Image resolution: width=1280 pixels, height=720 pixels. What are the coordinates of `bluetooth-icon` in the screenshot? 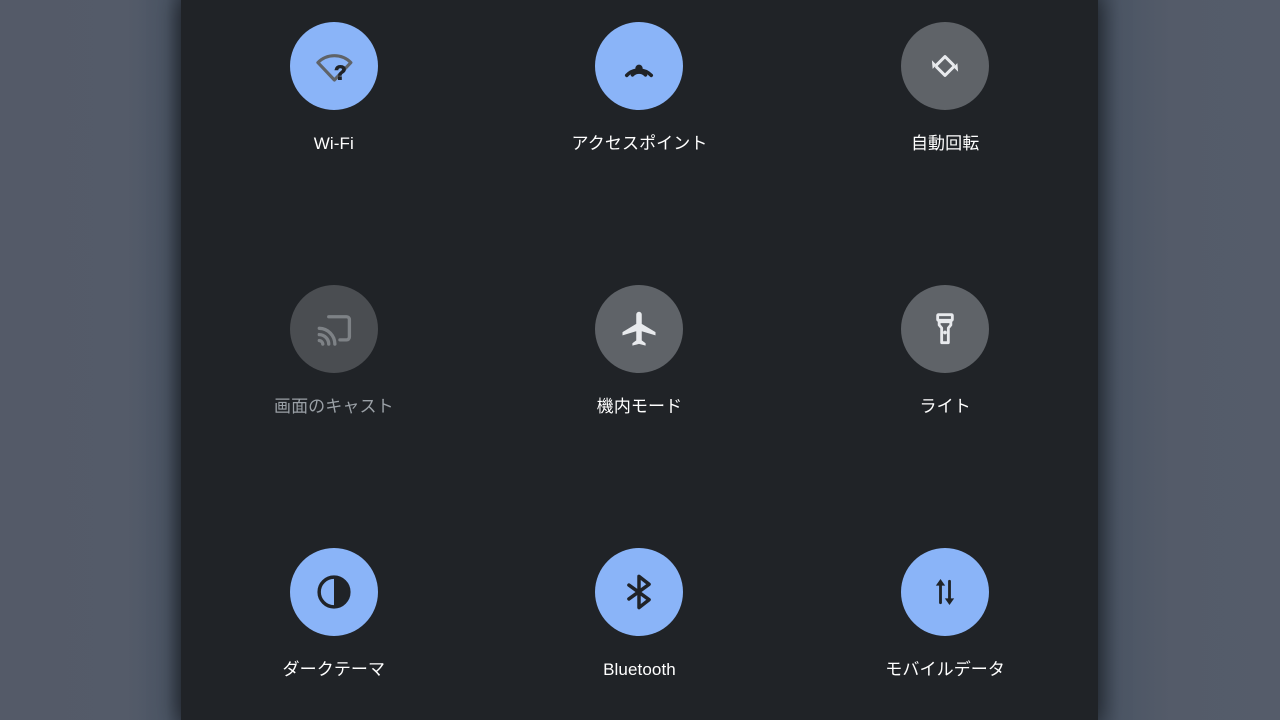 It's located at (639, 592).